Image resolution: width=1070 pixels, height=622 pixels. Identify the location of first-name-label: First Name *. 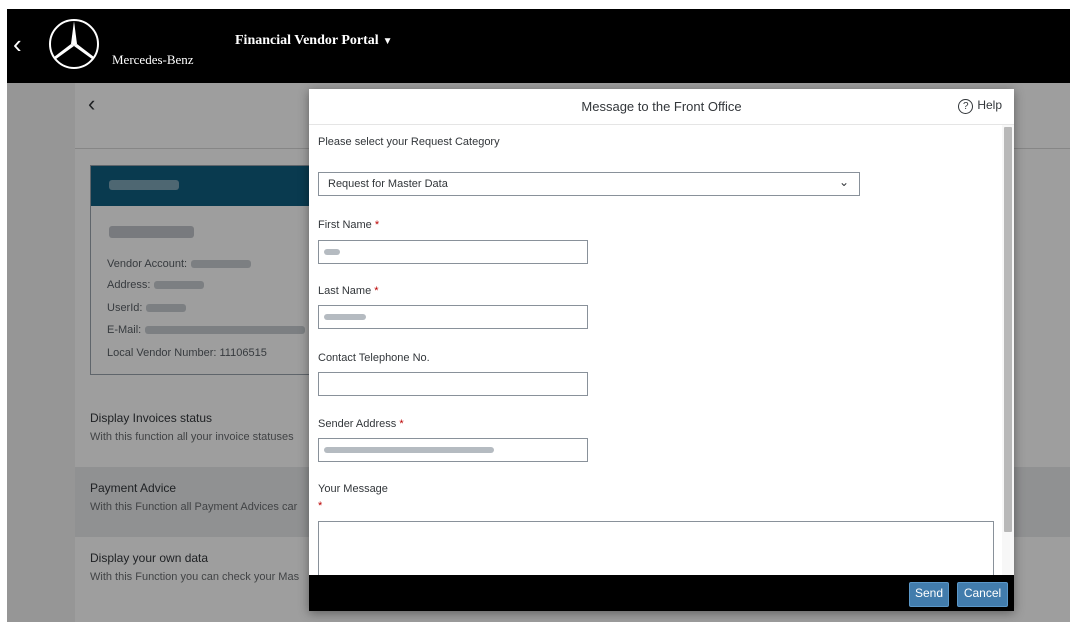
(348, 225).